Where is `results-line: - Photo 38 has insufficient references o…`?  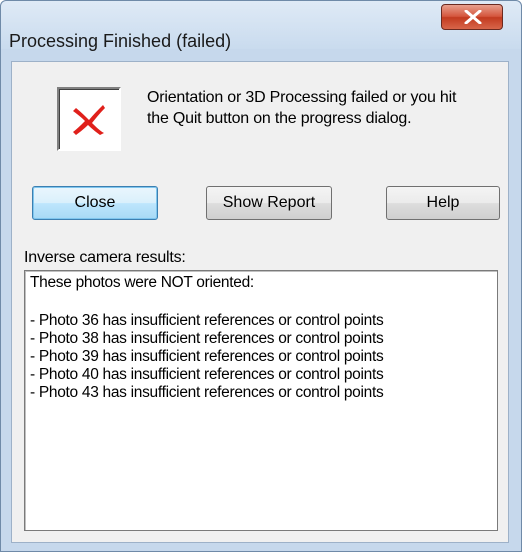 results-line: - Photo 38 has insufficient references o… is located at coordinates (207, 338).